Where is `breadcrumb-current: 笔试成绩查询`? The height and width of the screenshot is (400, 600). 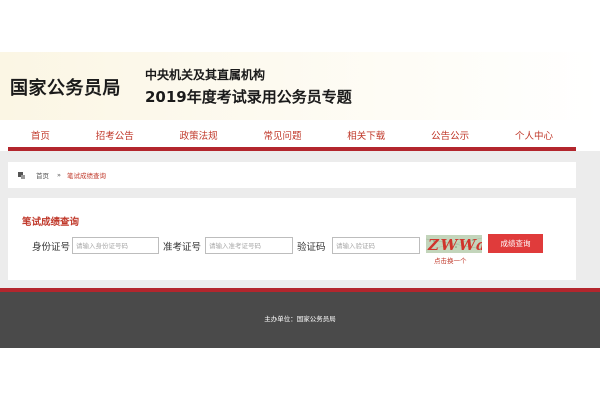 breadcrumb-current: 笔试成绩查询 is located at coordinates (86, 176).